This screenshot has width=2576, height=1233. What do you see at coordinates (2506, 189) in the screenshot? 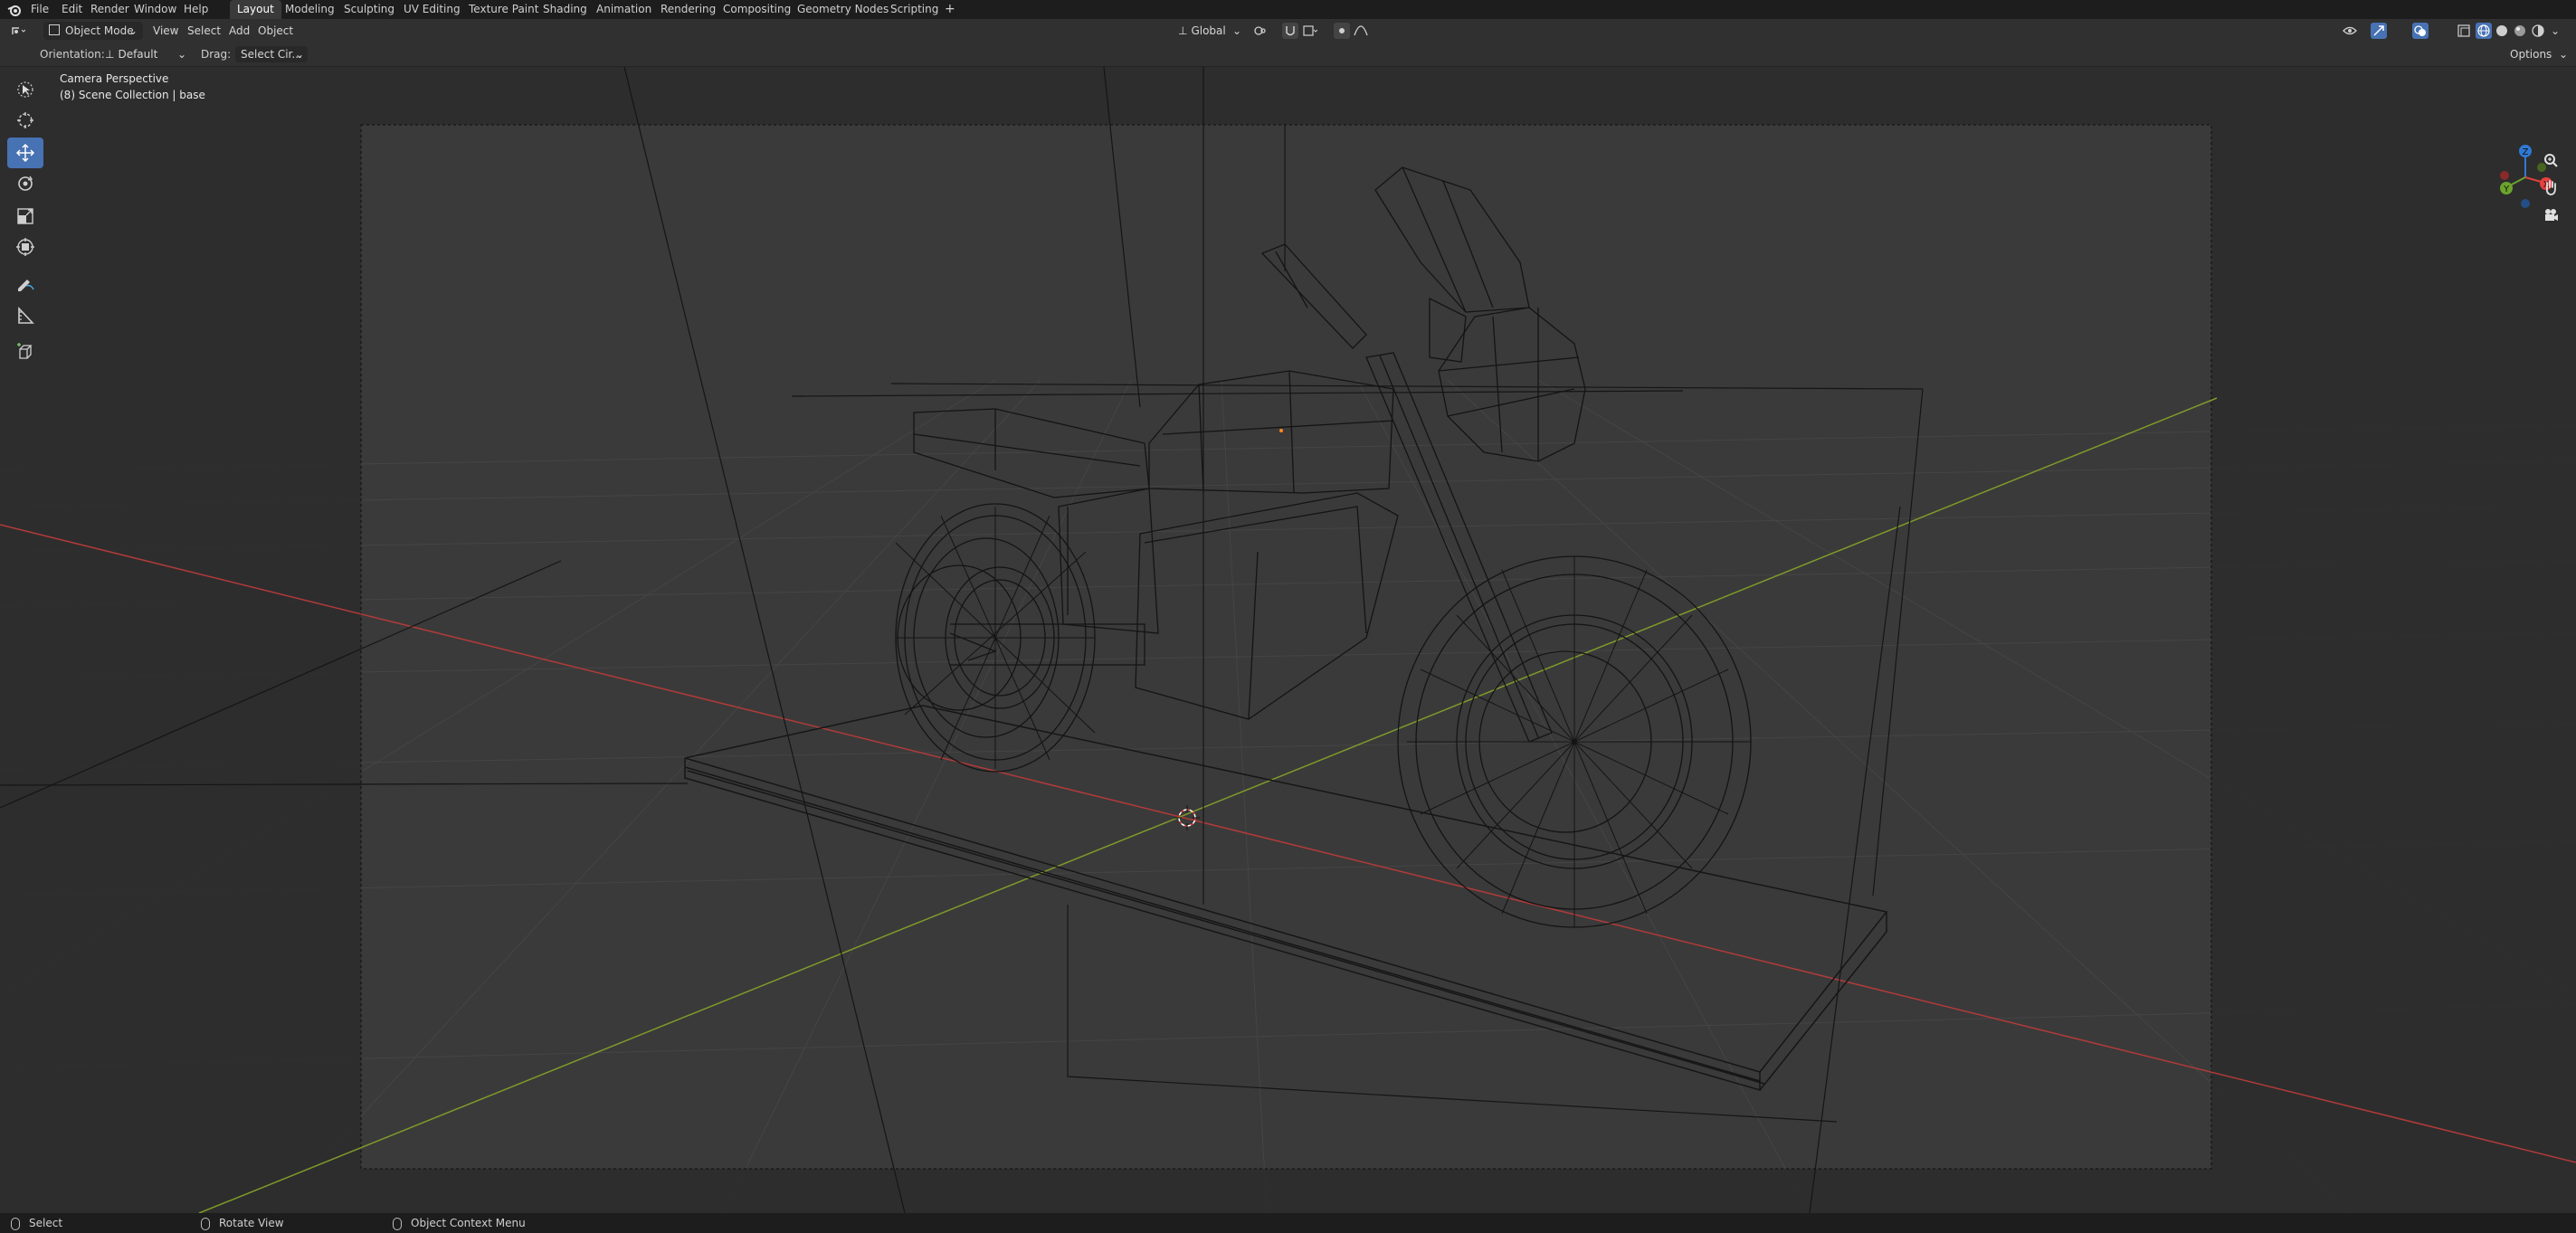
I see `y-axis-label: Y` at bounding box center [2506, 189].